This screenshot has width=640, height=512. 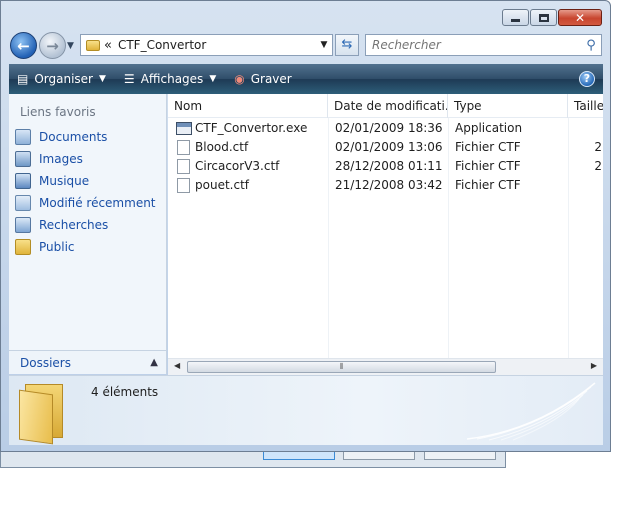 What do you see at coordinates (489, 128) in the screenshot?
I see `file-type: Application` at bounding box center [489, 128].